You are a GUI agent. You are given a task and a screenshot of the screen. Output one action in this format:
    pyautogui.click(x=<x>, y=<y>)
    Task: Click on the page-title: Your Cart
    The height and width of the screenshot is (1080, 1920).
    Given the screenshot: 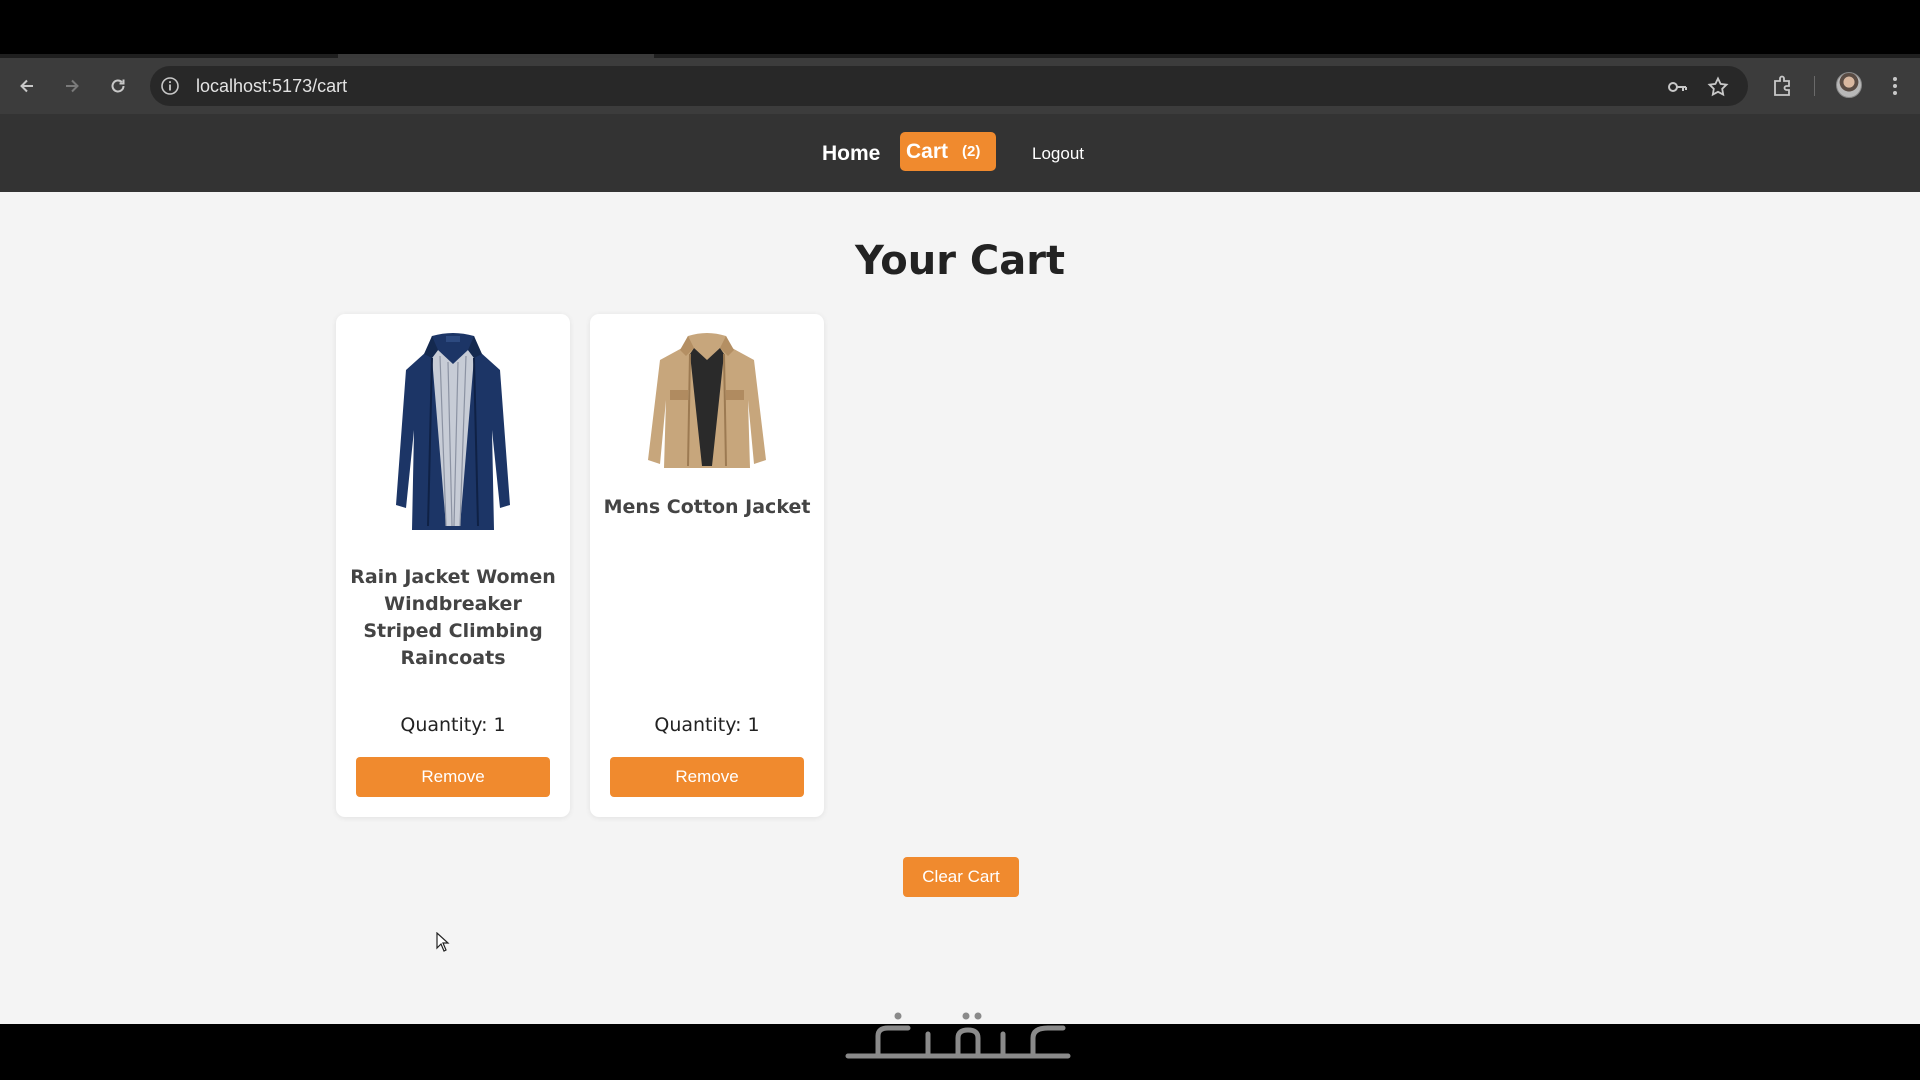 What is the action you would take?
    pyautogui.click(x=960, y=261)
    